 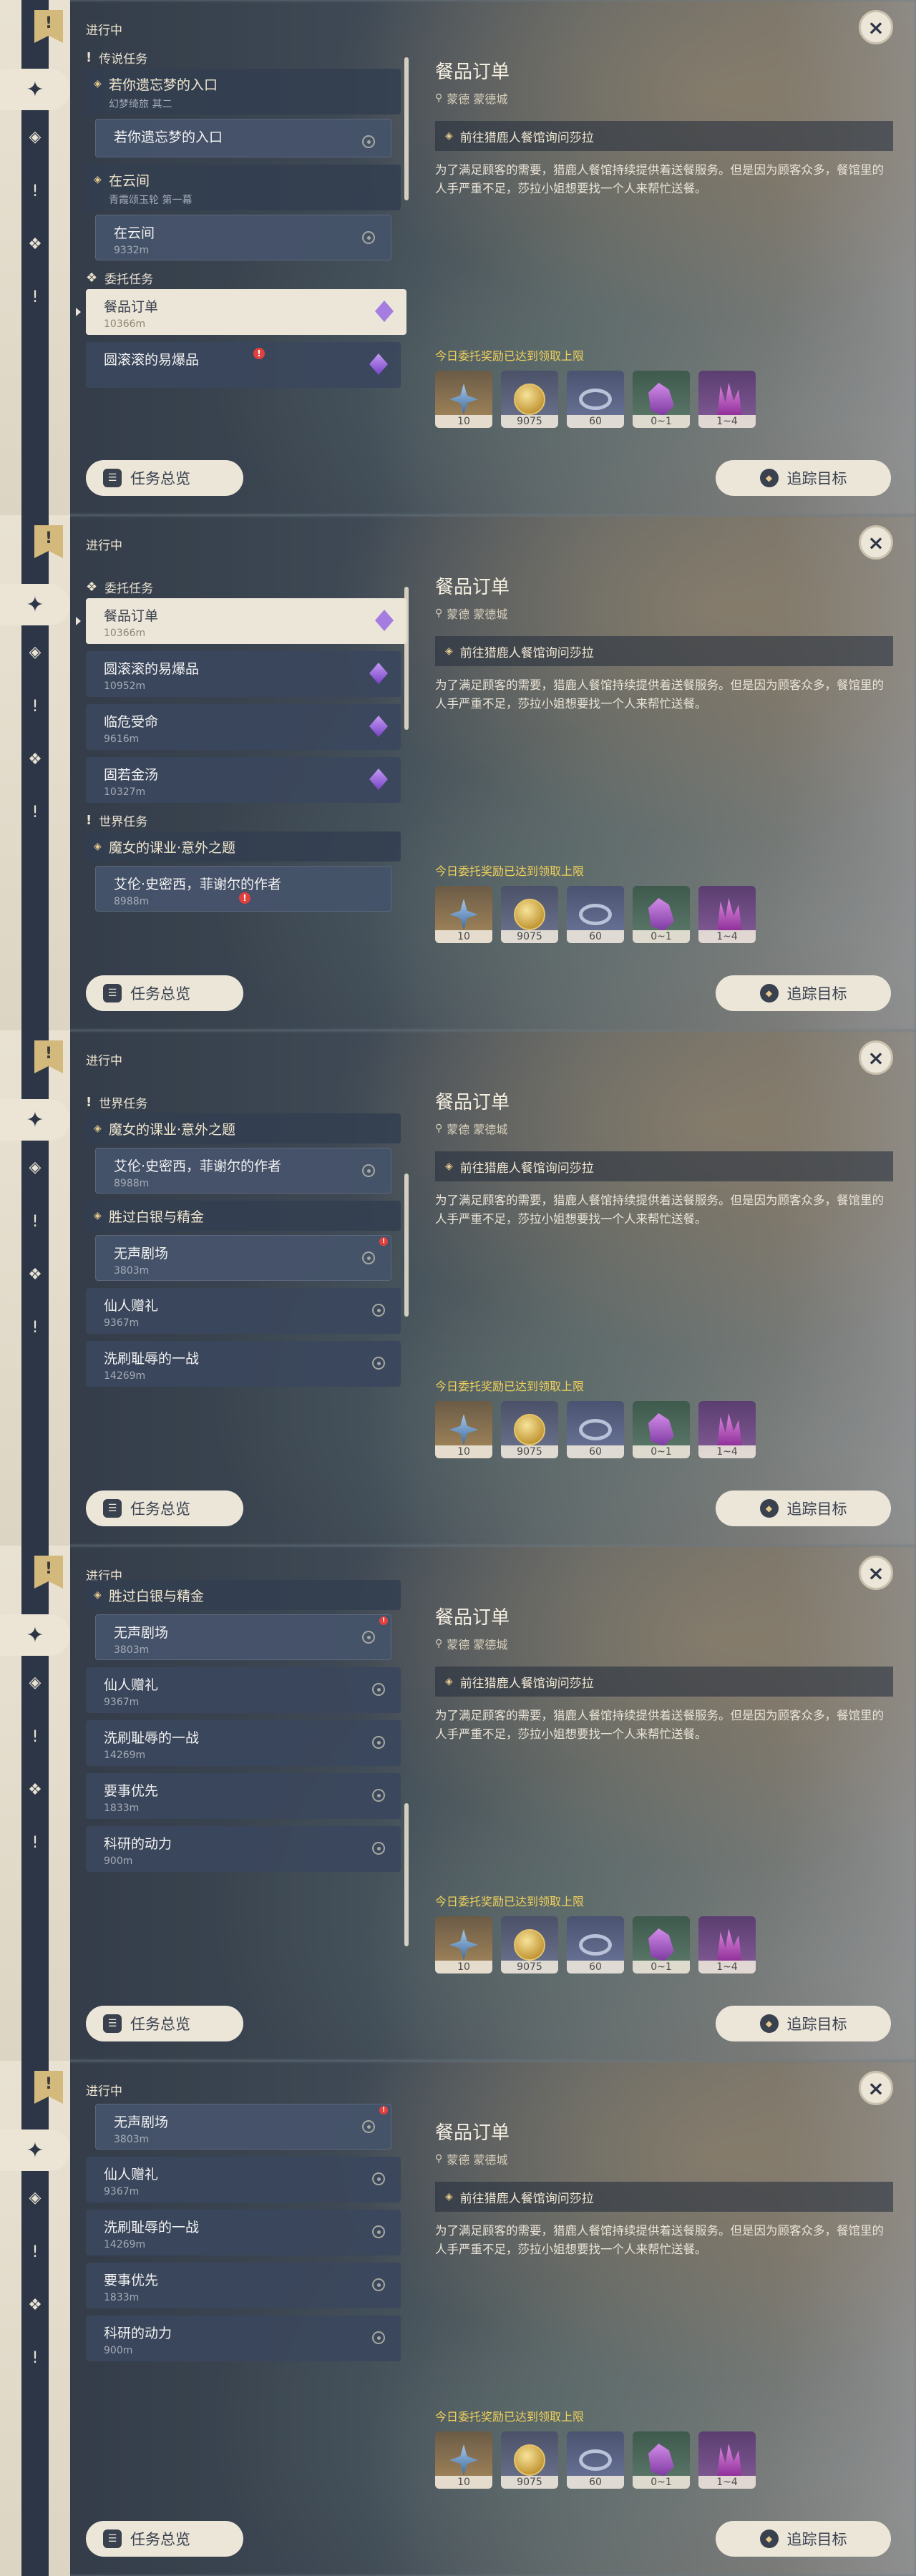 I want to click on quest-group-row: ◈ 在云间 青霞颂玉轮 第一幕, so click(x=243, y=187).